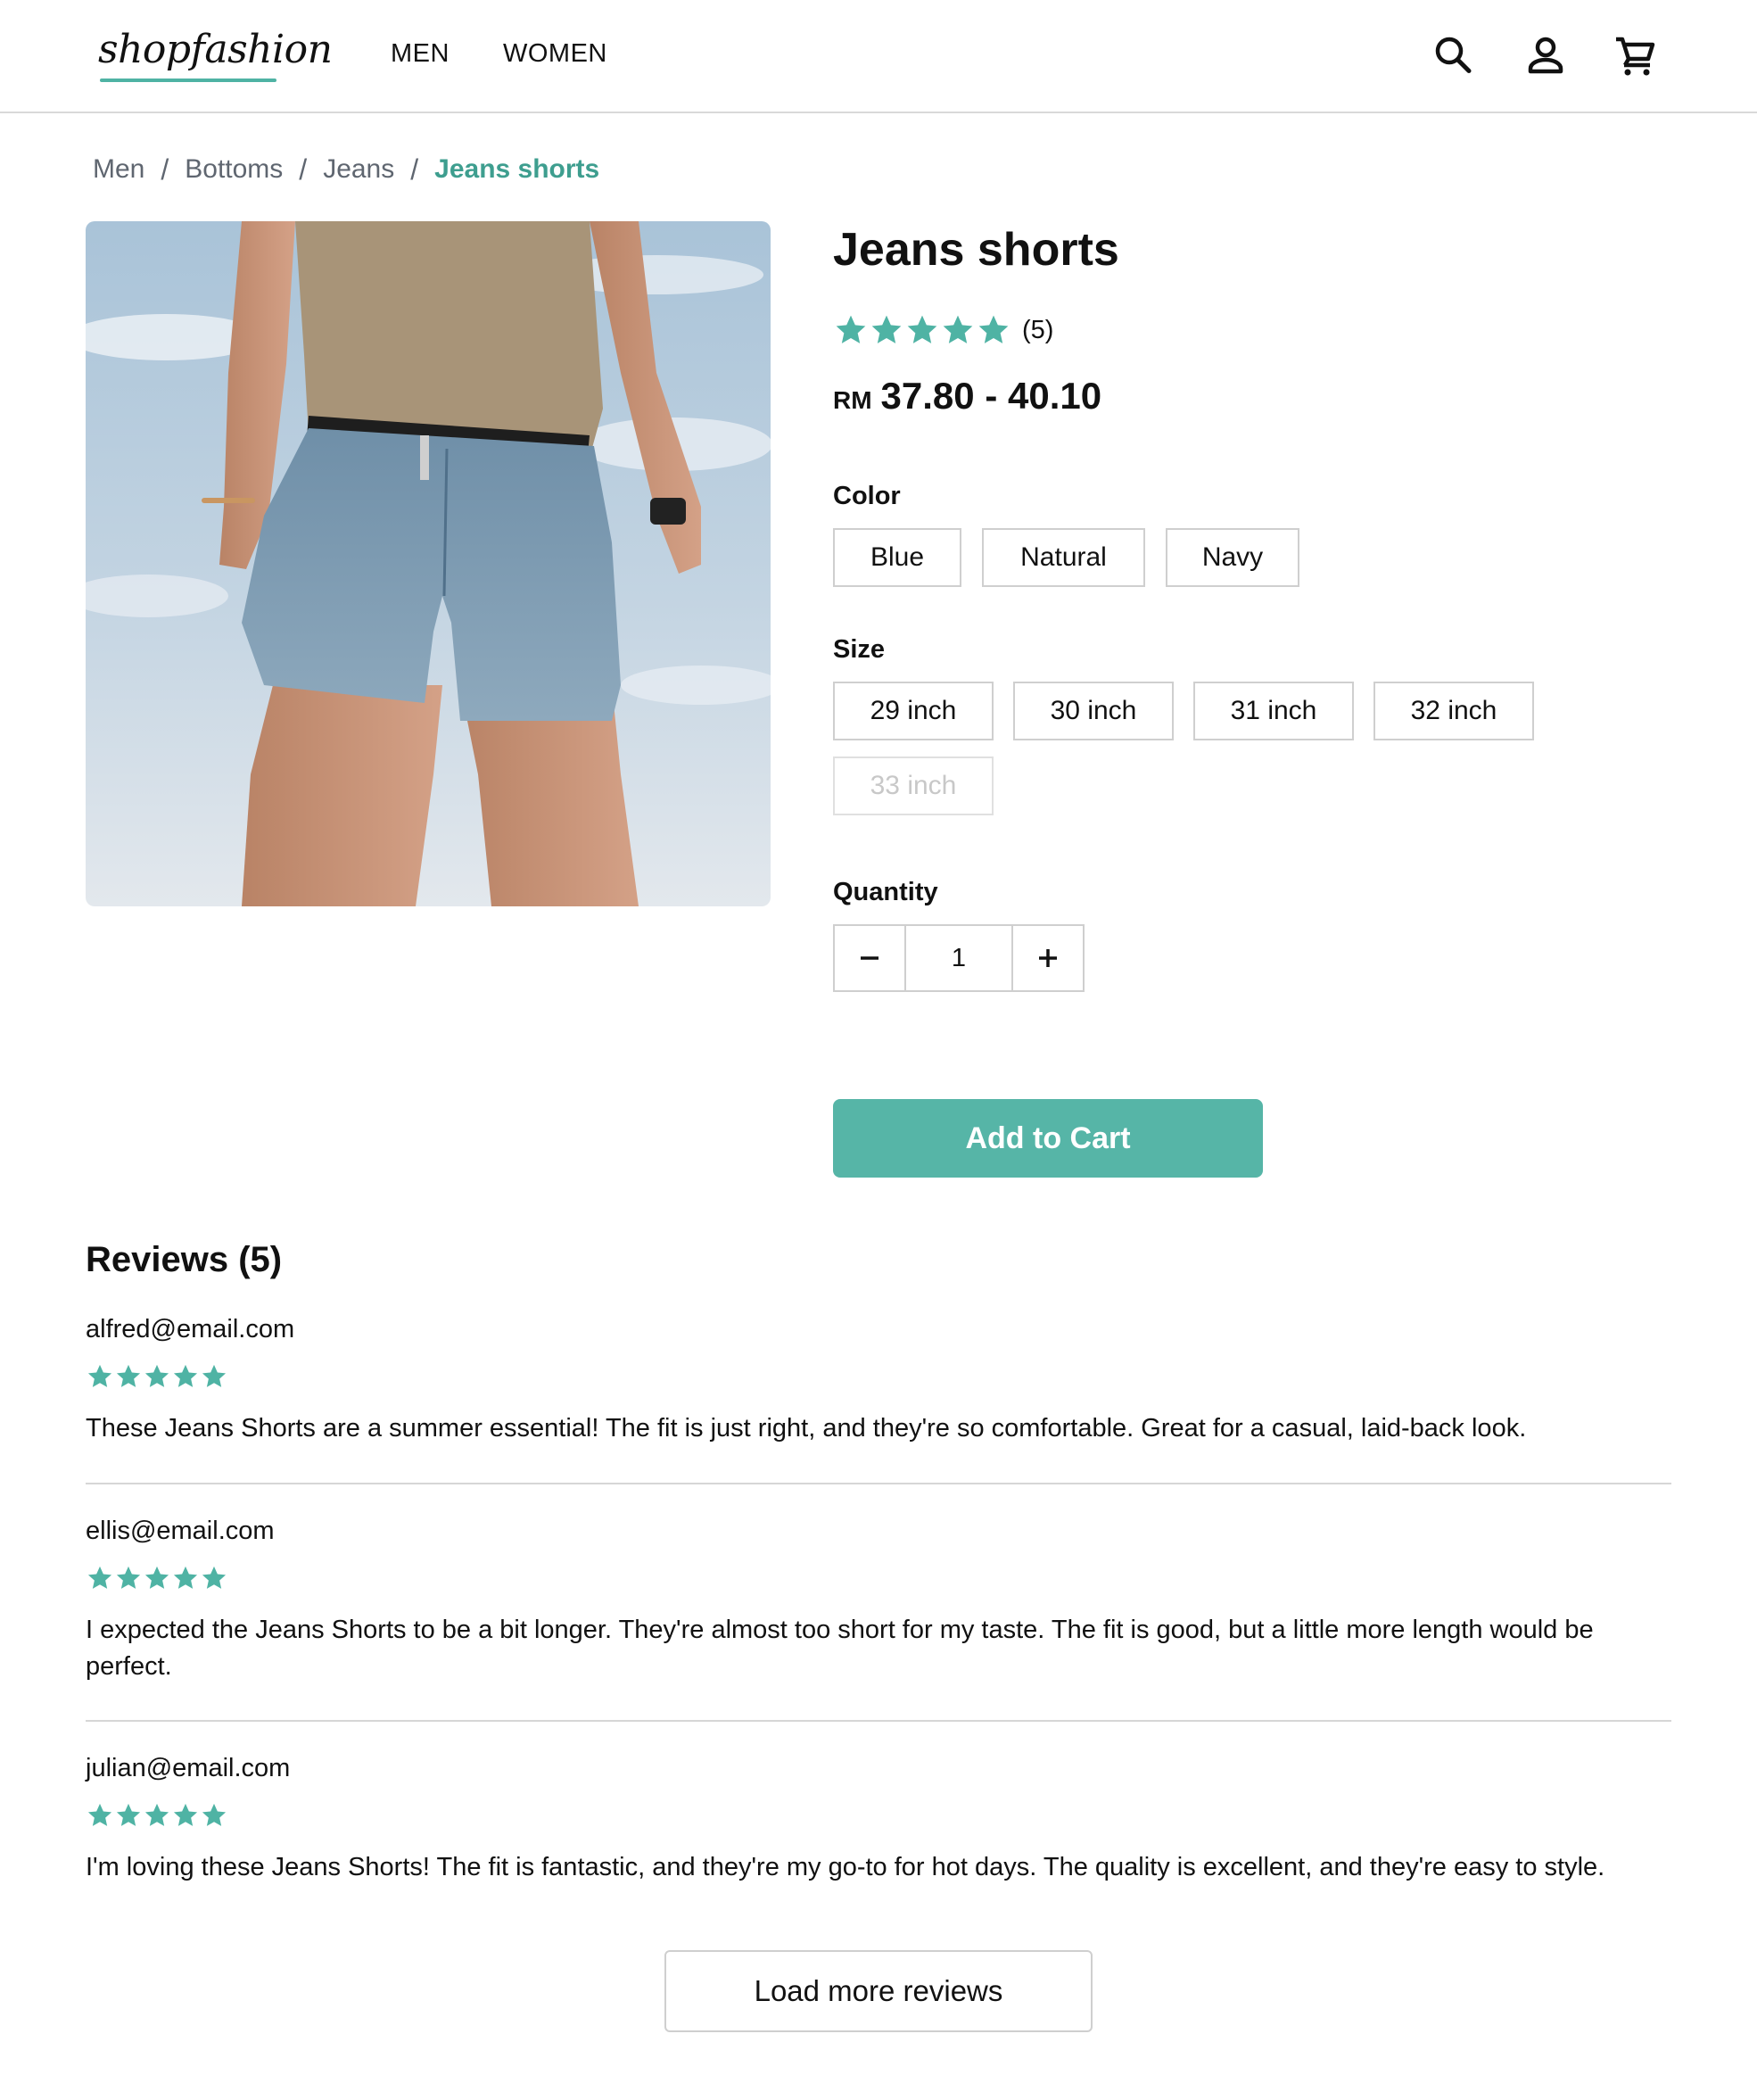 Image resolution: width=1757 pixels, height=2100 pixels. What do you see at coordinates (1048, 1138) in the screenshot?
I see `add-to-cart-button: Add to Cart` at bounding box center [1048, 1138].